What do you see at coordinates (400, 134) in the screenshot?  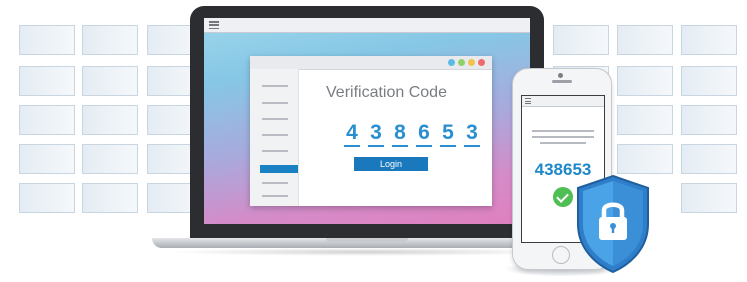 I see `code-digit: 8` at bounding box center [400, 134].